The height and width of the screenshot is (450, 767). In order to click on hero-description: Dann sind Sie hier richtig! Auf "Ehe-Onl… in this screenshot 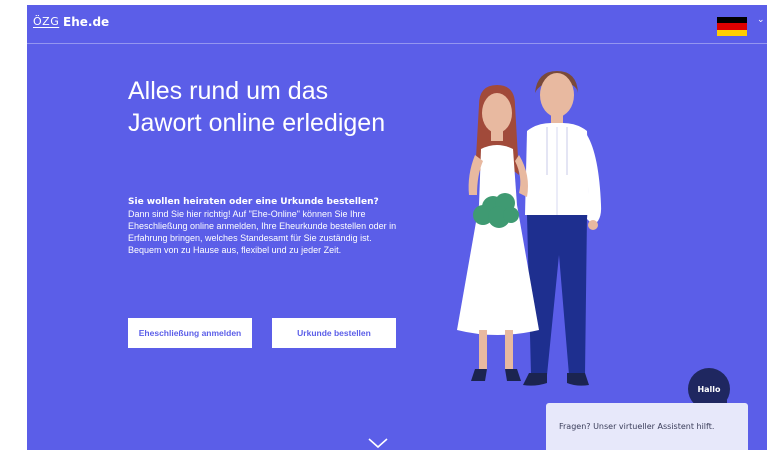, I will do `click(262, 232)`.